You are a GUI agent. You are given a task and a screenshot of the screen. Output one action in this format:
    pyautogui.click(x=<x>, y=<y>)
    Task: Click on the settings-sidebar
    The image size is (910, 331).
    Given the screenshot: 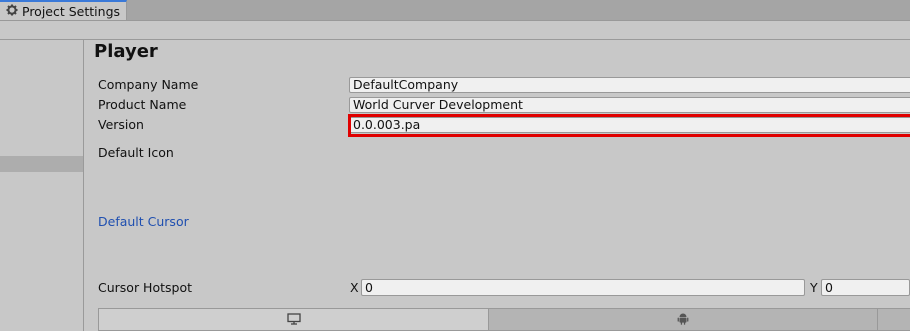 What is the action you would take?
    pyautogui.click(x=42, y=185)
    